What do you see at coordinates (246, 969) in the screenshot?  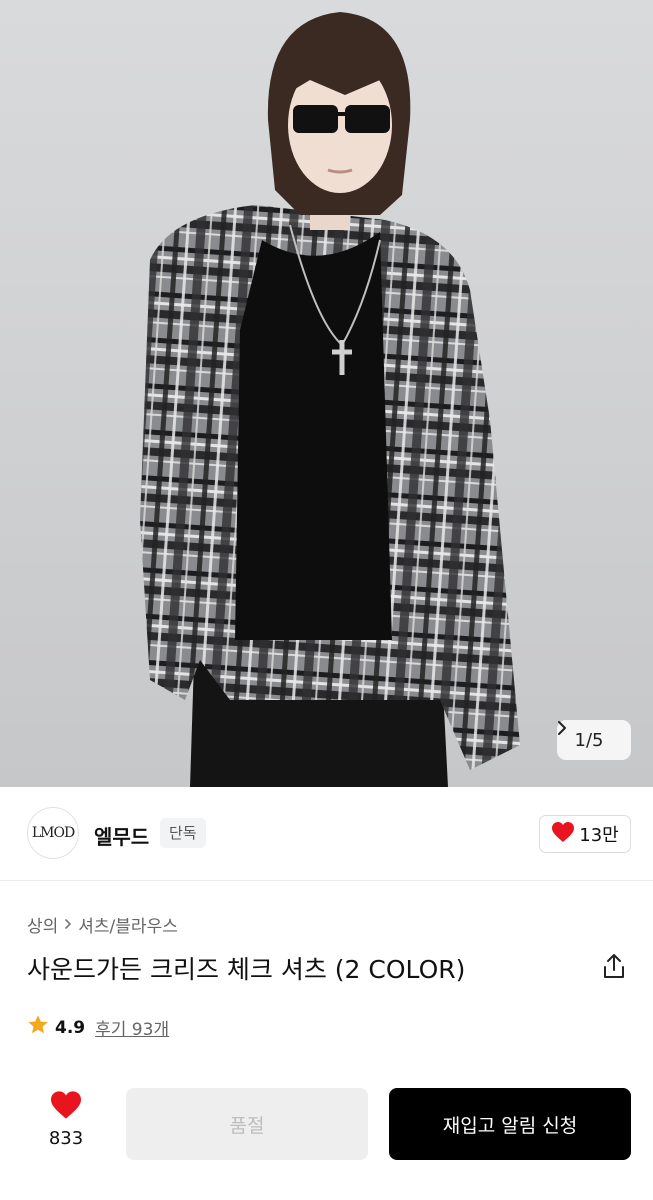 I see `product-title: 사운드가든 크리즈 체크 셔츠 (2 COLOR)` at bounding box center [246, 969].